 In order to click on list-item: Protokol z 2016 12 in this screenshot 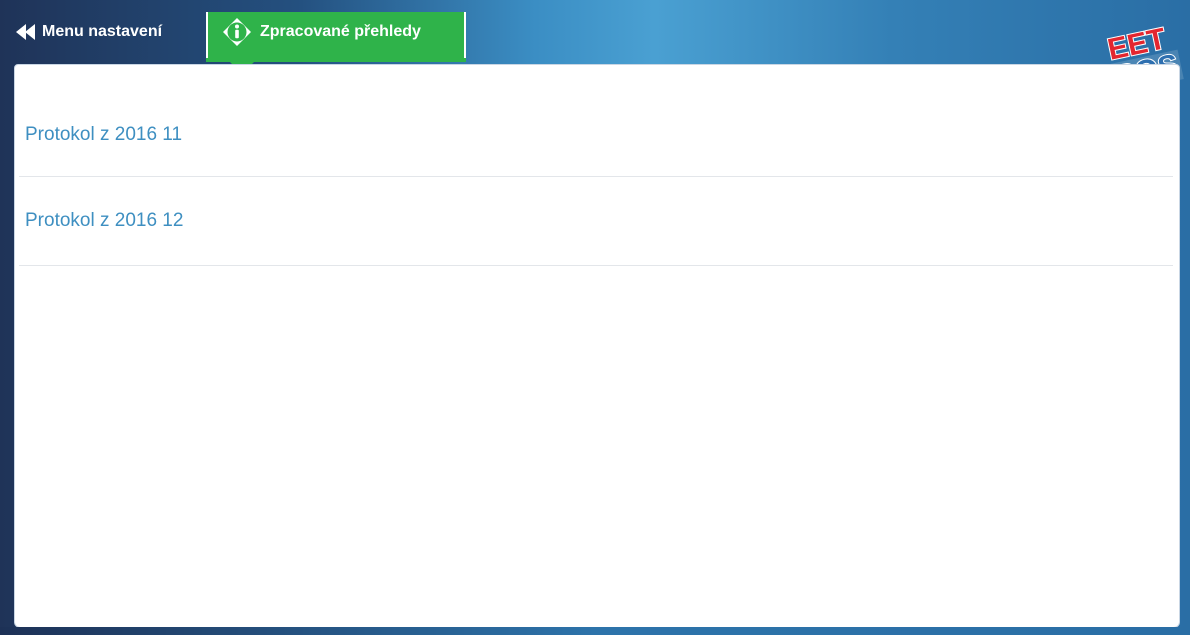, I will do `click(596, 221)`.